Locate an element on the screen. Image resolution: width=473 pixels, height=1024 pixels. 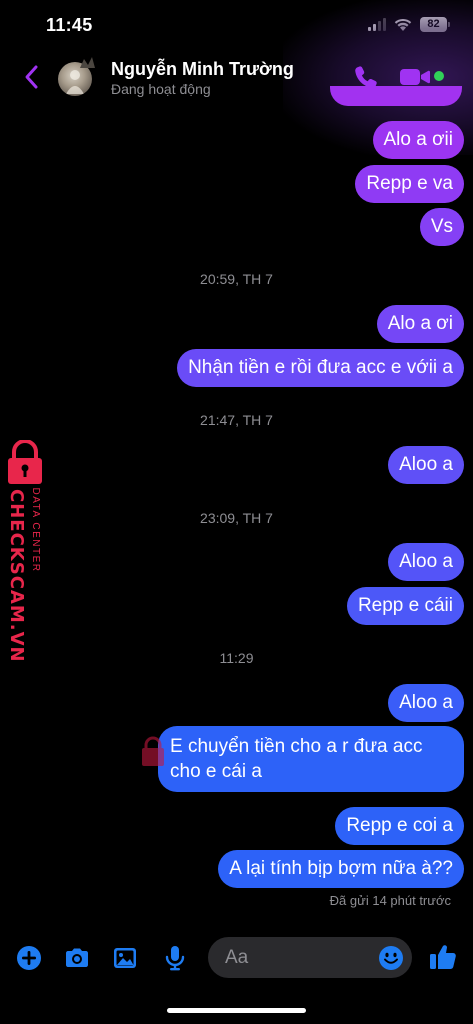
time-separator: 23:09, TH 7 is located at coordinates (236, 518).